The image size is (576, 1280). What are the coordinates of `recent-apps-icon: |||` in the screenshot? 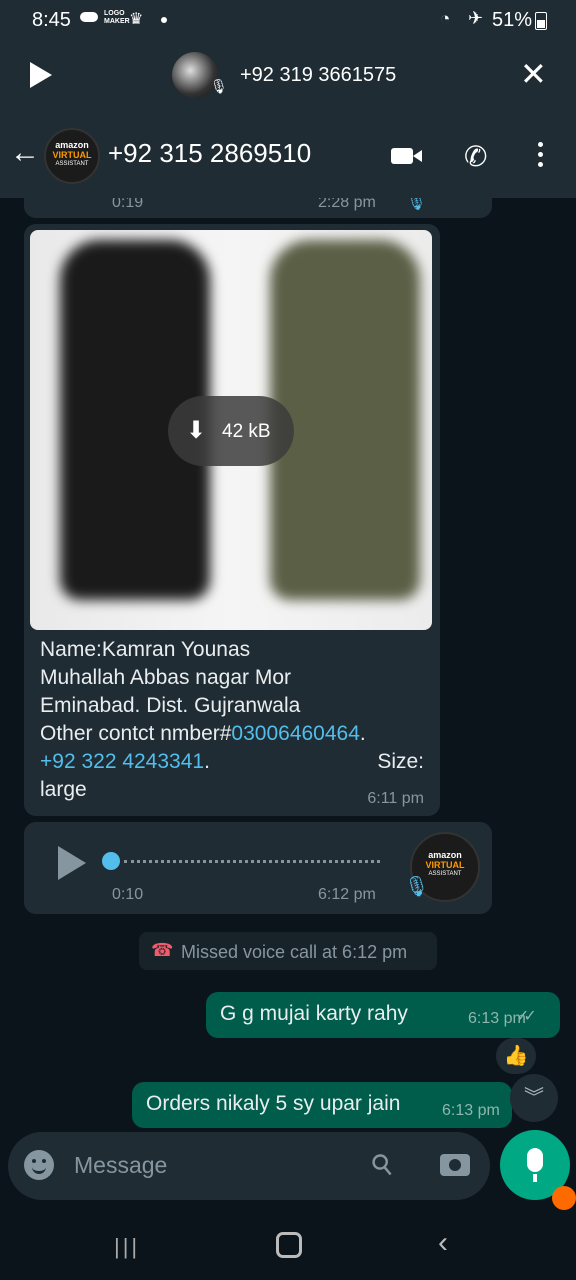 It's located at (127, 1247).